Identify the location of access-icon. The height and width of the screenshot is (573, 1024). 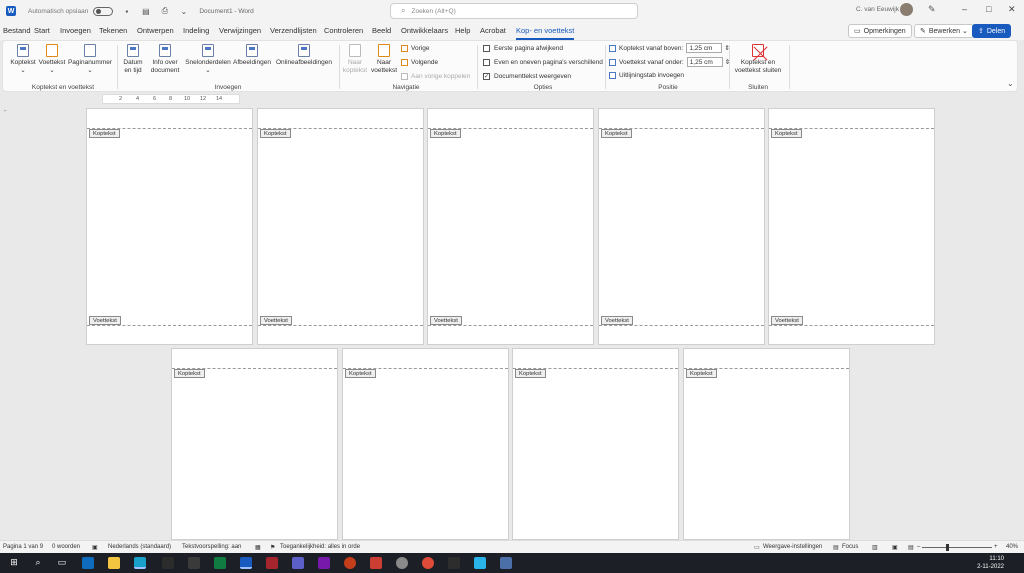
(272, 563).